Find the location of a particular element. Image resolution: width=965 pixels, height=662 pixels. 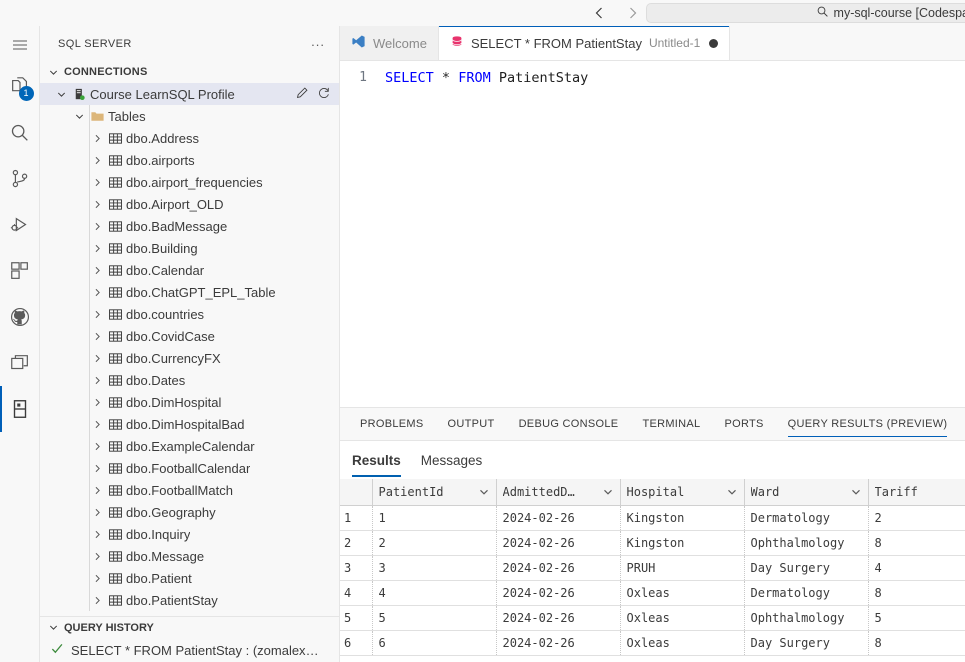

results-column-header: Hospital is located at coordinates (682, 492).